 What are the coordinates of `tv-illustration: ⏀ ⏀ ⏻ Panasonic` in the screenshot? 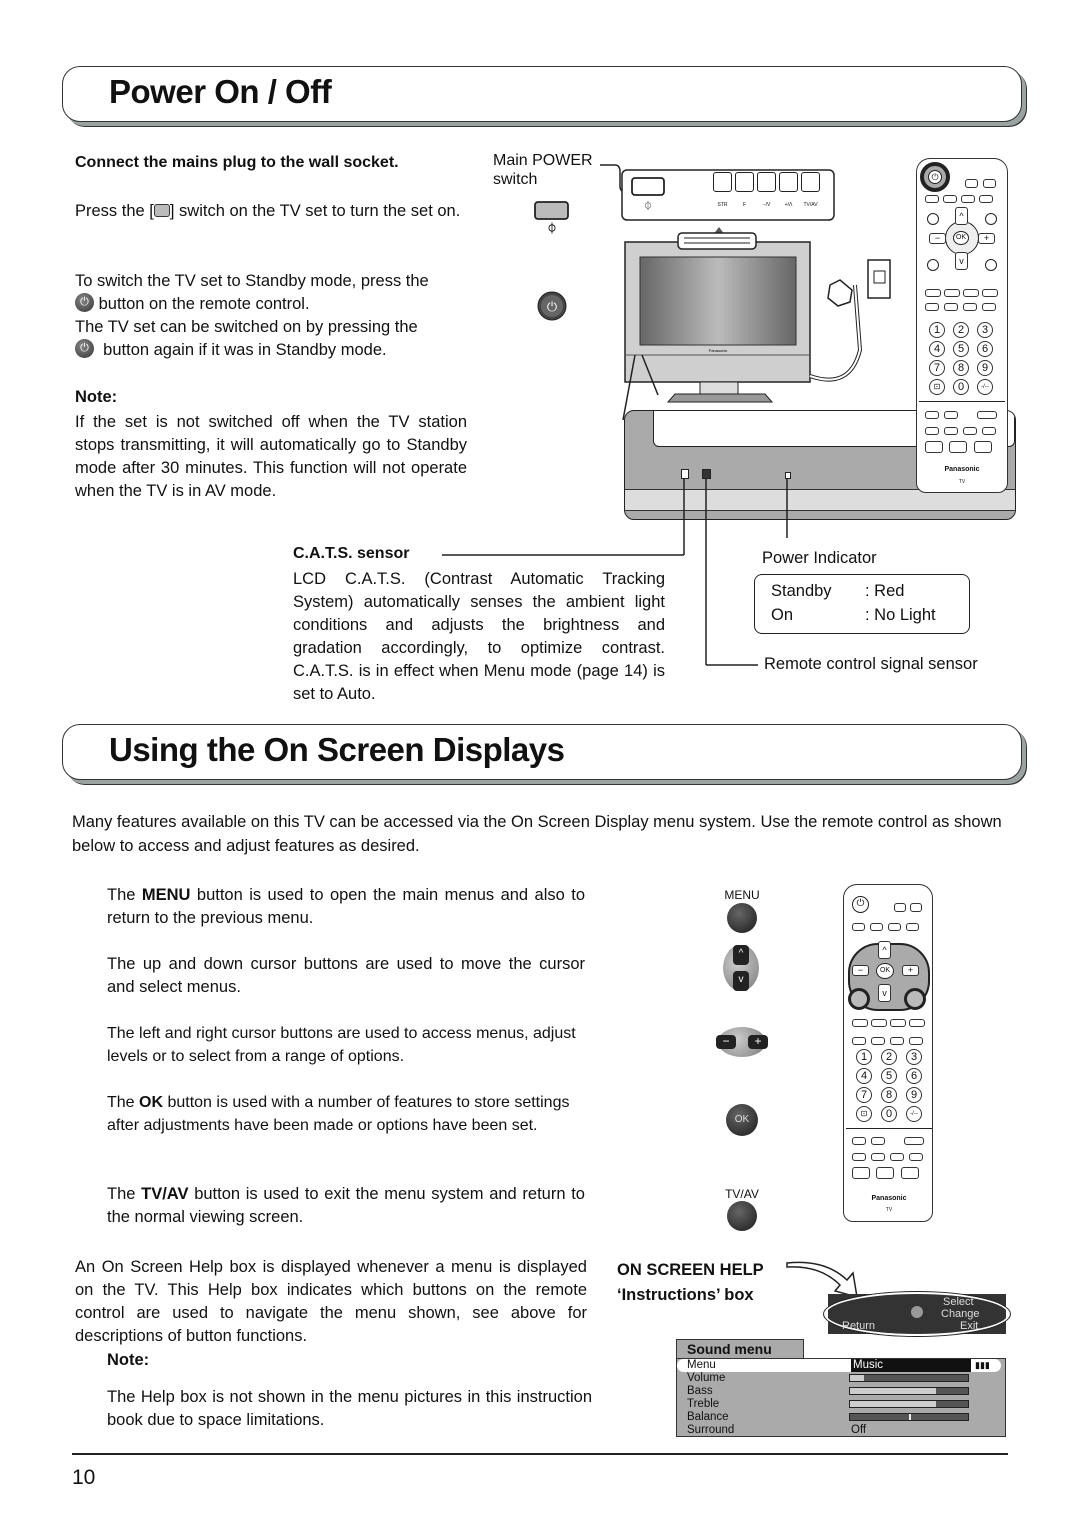 It's located at (712, 292).